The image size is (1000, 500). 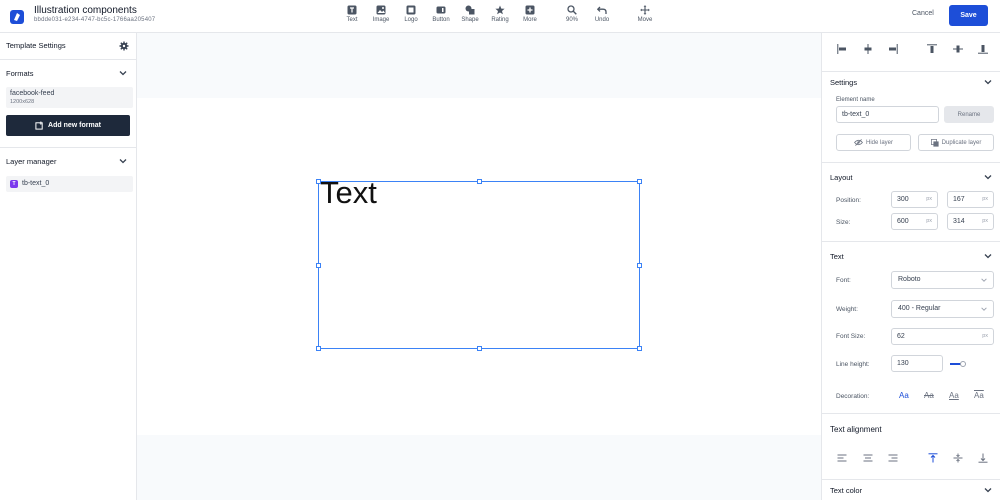 I want to click on text-align-center-icon, so click(x=868, y=458).